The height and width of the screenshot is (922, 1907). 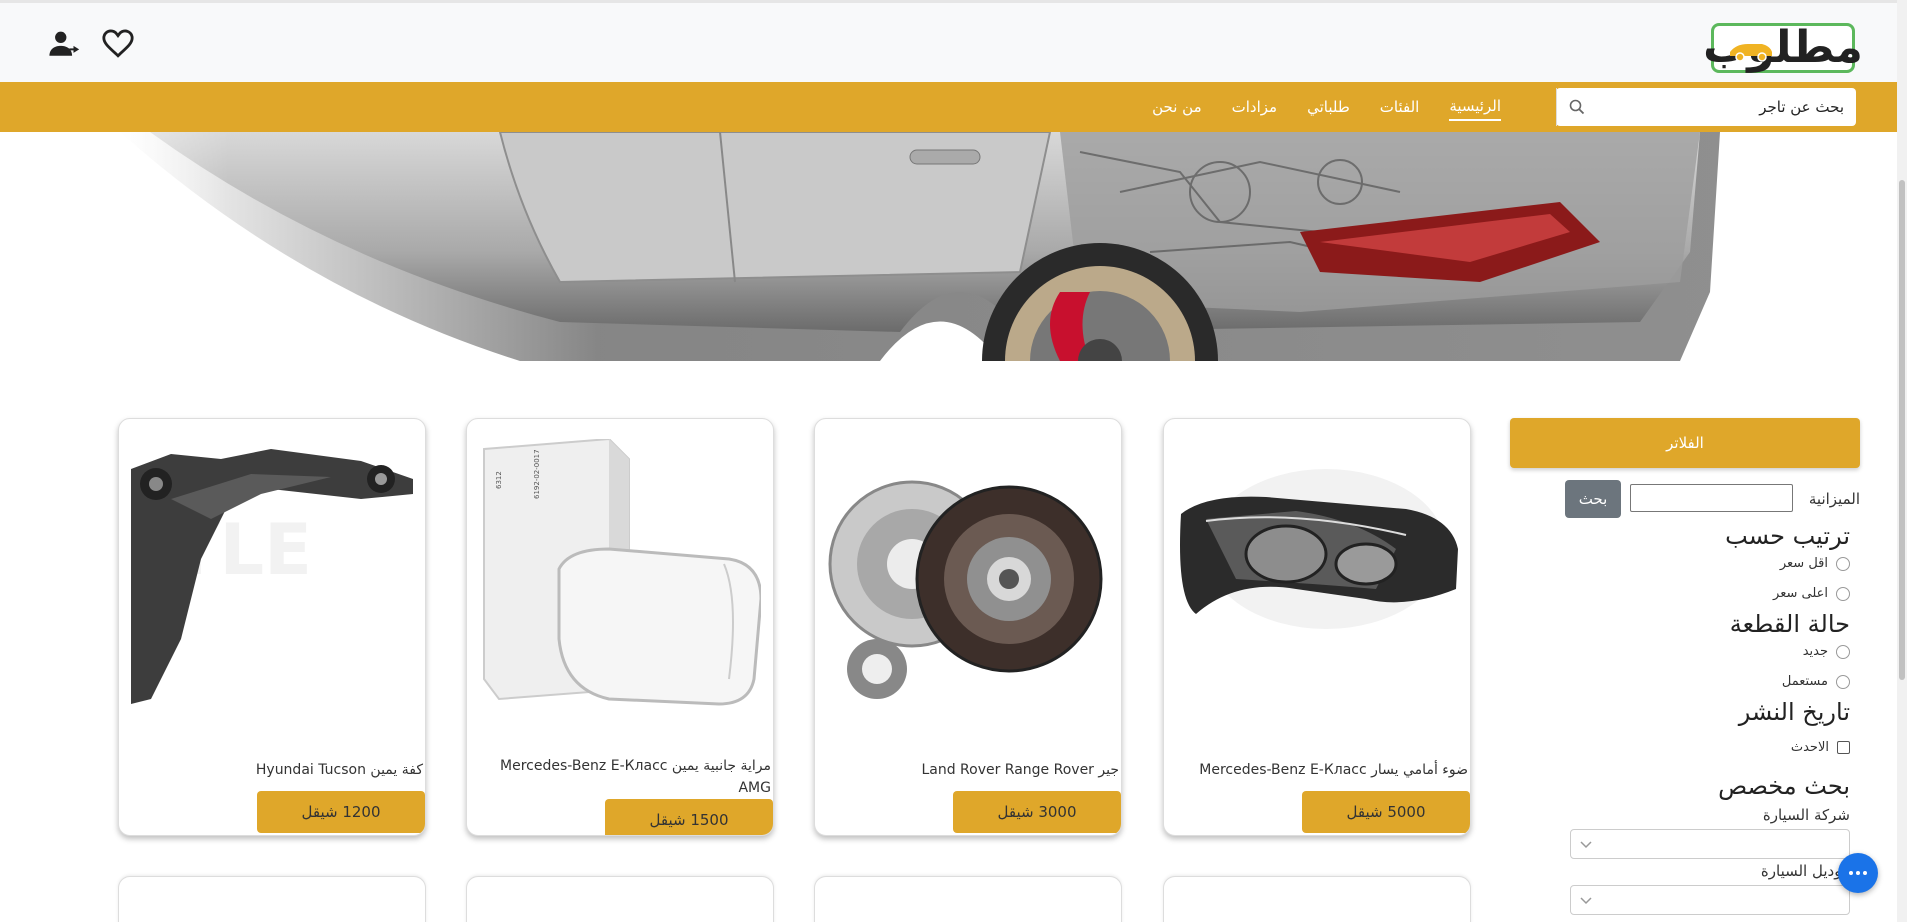 What do you see at coordinates (1783, 48) in the screenshot?
I see `site-logo: مطلوب` at bounding box center [1783, 48].